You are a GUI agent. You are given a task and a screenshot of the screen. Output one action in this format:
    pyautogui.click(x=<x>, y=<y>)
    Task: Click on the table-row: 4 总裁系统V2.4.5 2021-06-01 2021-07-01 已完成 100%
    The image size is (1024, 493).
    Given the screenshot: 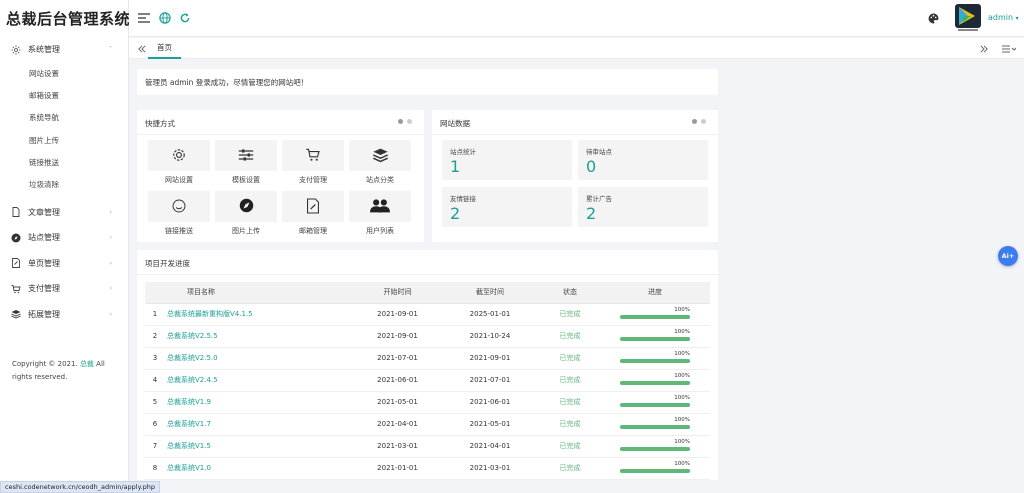 What is the action you would take?
    pyautogui.click(x=427, y=380)
    